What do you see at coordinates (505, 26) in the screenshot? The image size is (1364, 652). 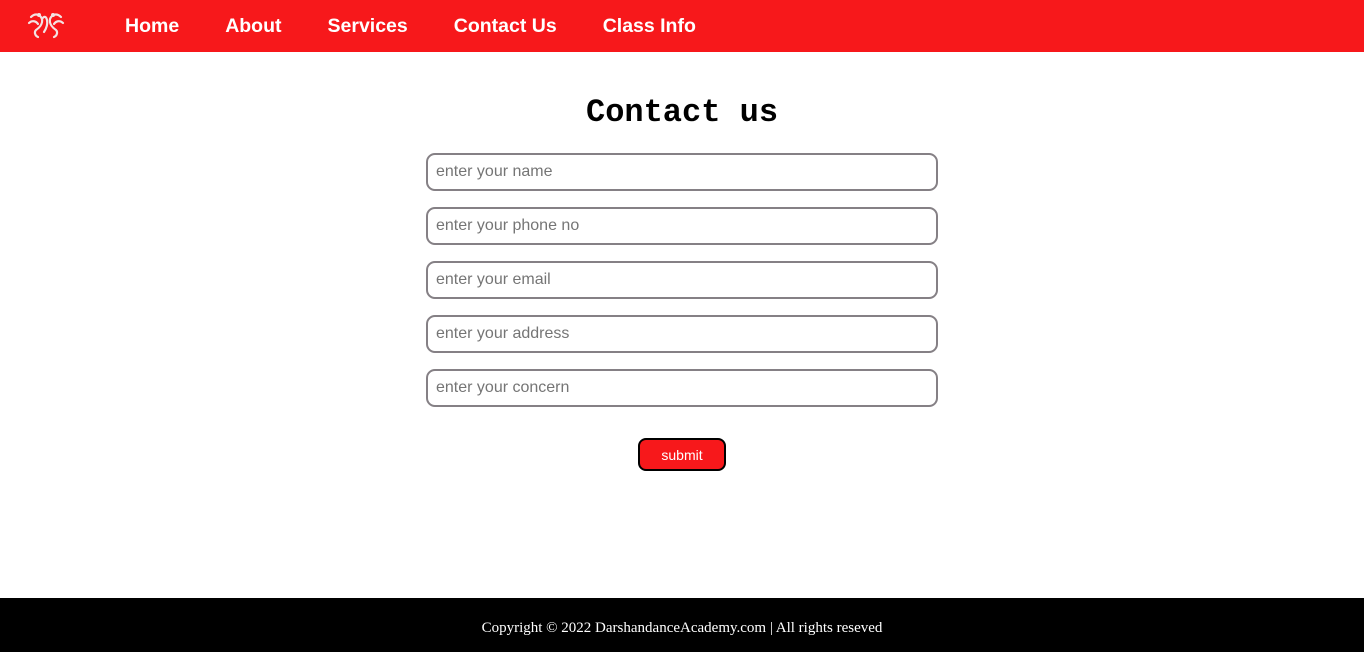 I see `nav-contact-us: Contact Us` at bounding box center [505, 26].